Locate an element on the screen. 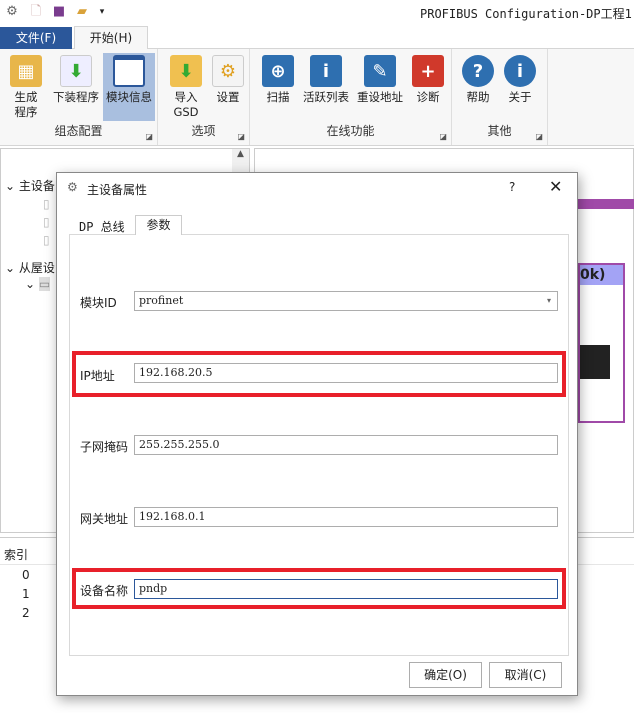 This screenshot has width=634, height=713. help-button: ? 帮助 is located at coordinates (478, 87).